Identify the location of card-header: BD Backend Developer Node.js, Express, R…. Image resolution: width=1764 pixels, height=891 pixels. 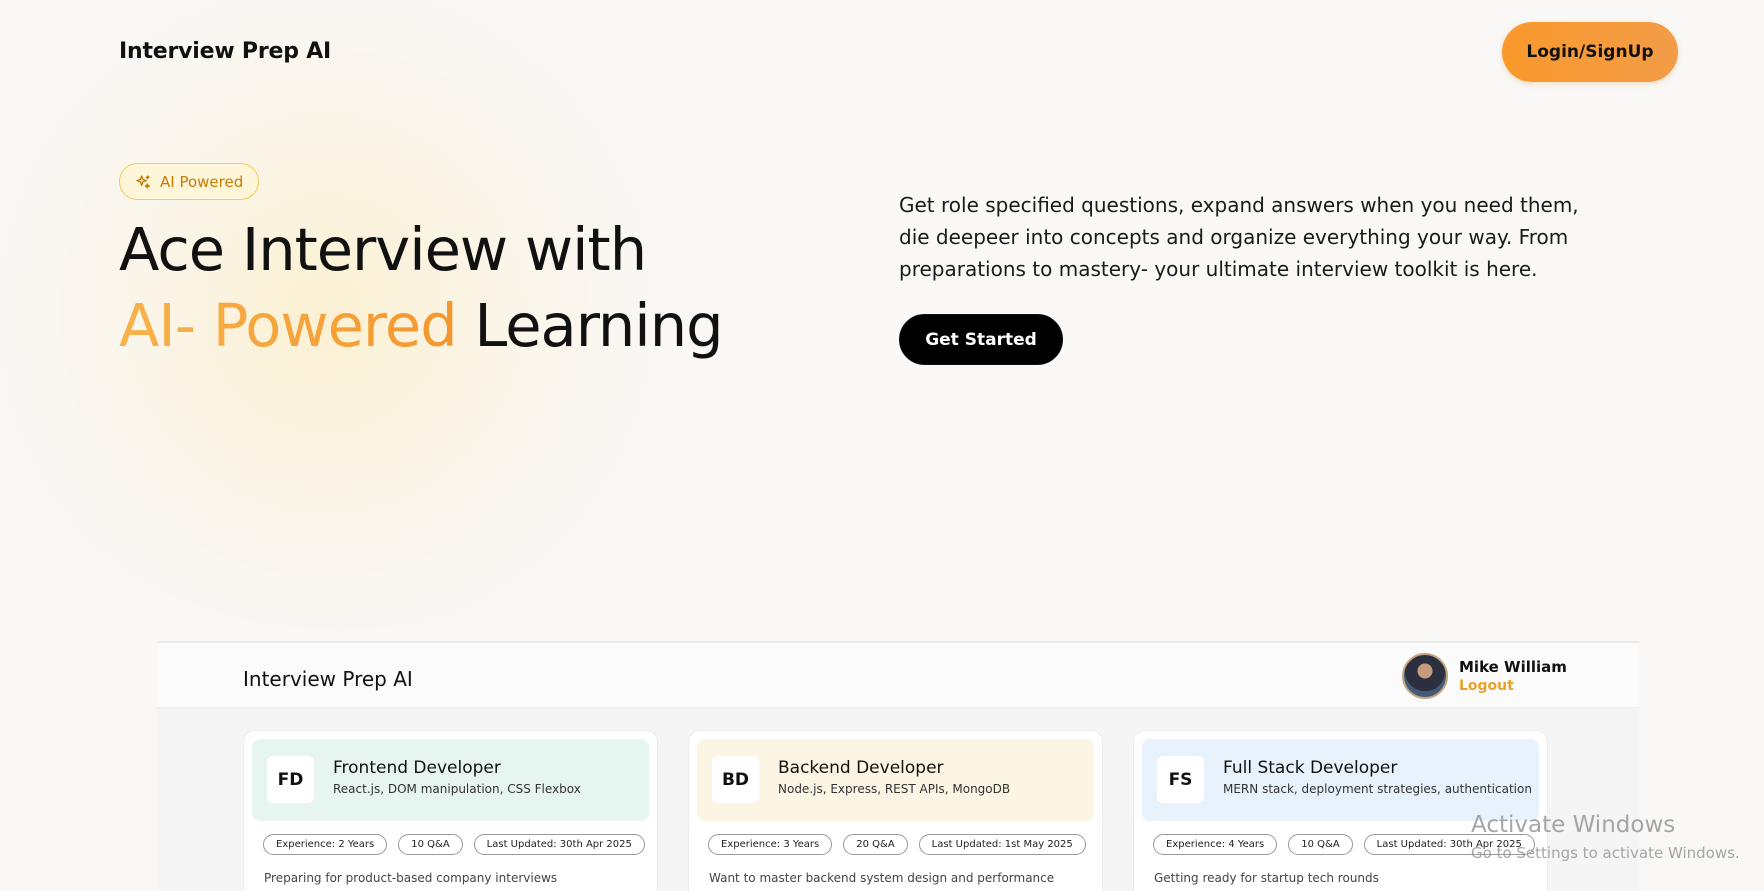
(895, 780).